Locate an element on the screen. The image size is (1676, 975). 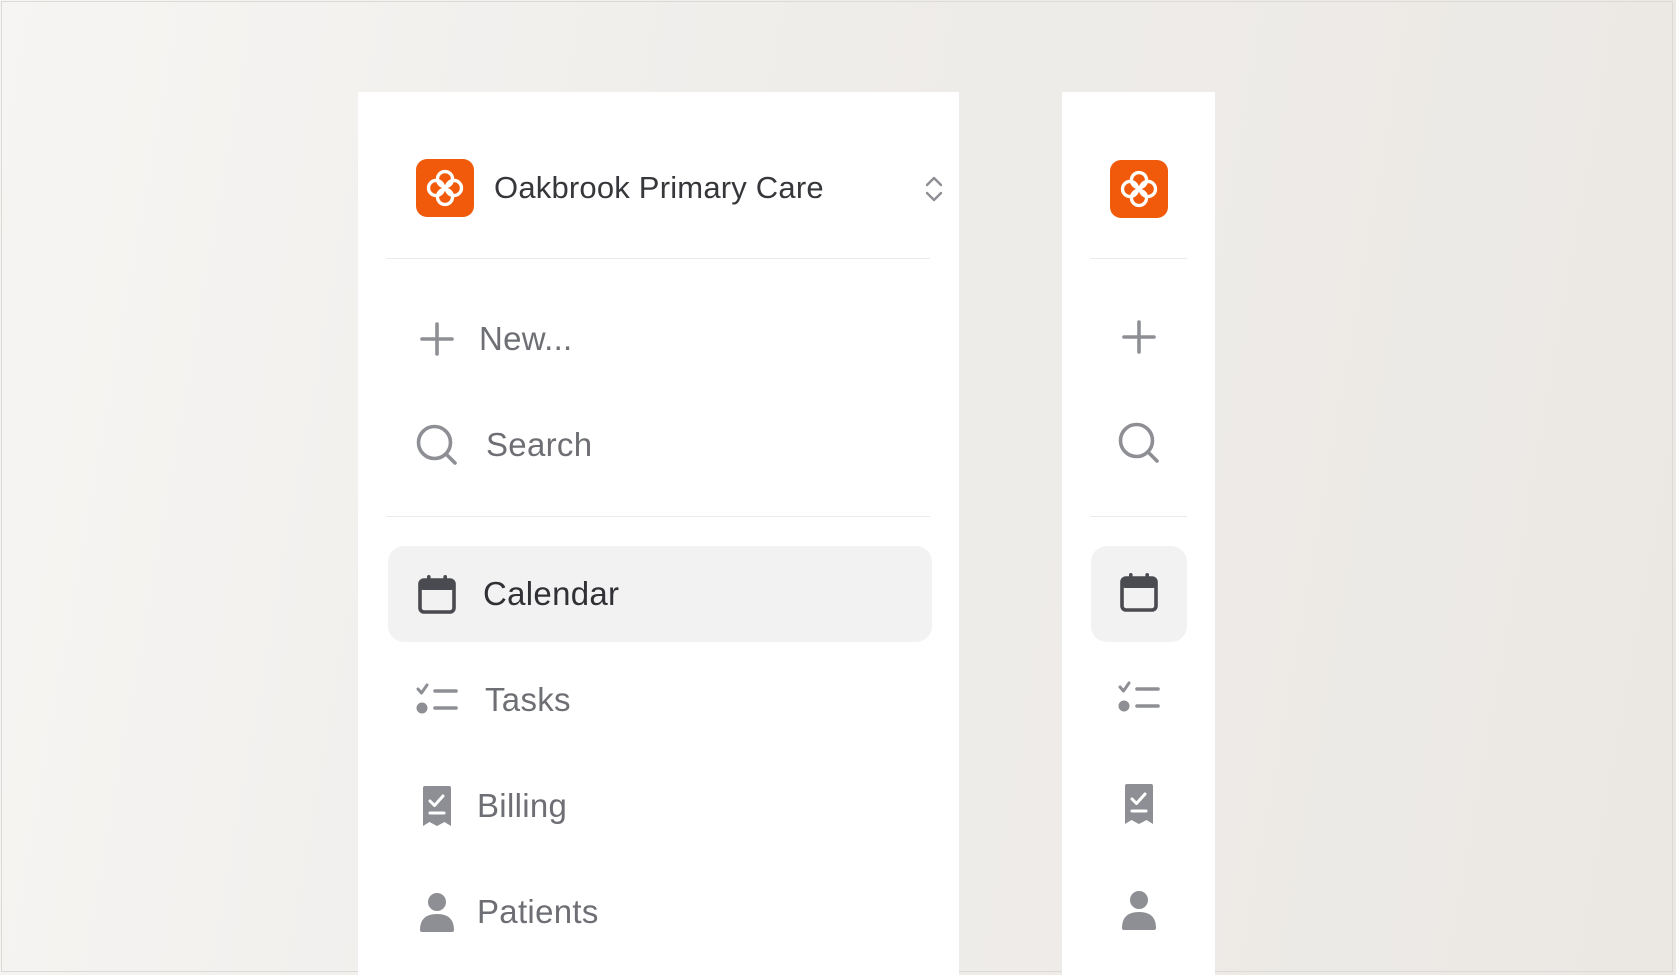
chevron-up-down-icon is located at coordinates (934, 189).